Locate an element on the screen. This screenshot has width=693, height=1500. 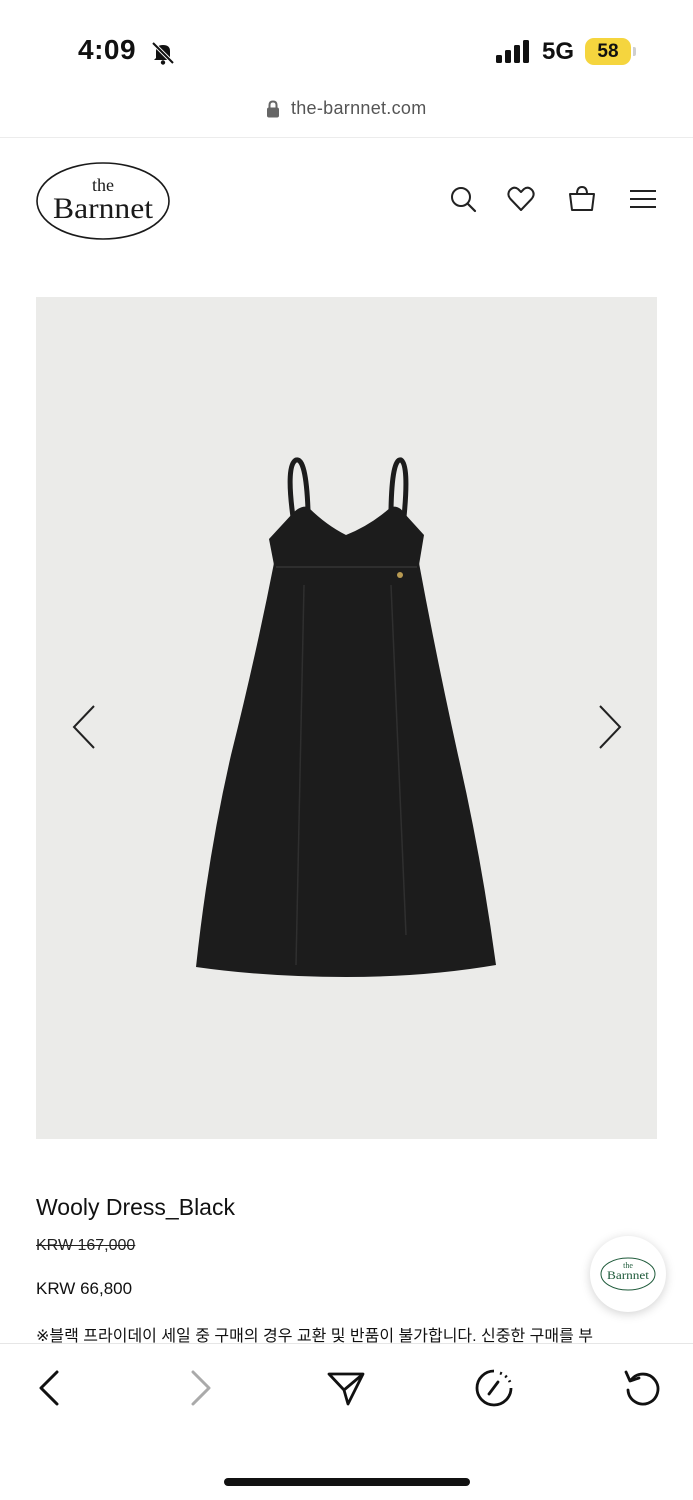
chat-logo-icon: the Barnnet is located at coordinates (628, 1274).